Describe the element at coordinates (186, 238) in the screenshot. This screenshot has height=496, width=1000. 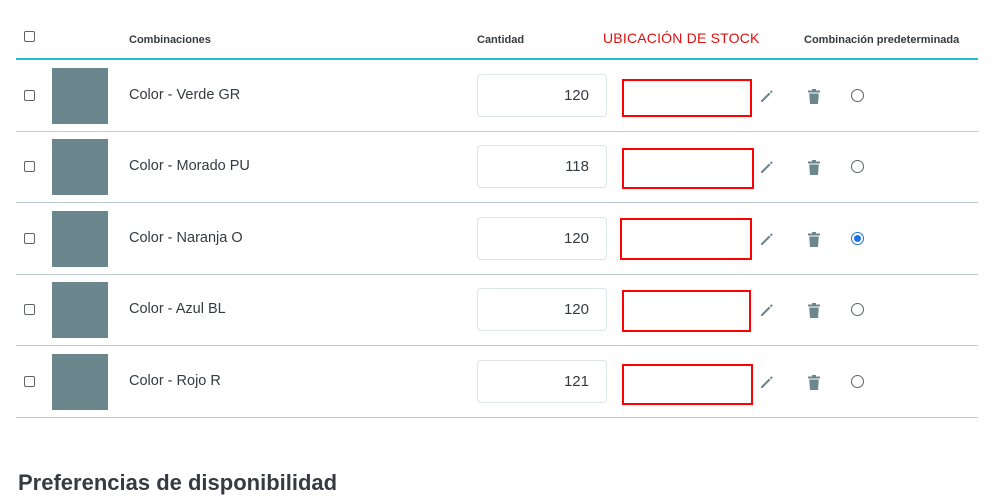
I see `combination-name: Color - Naranja O` at that location.